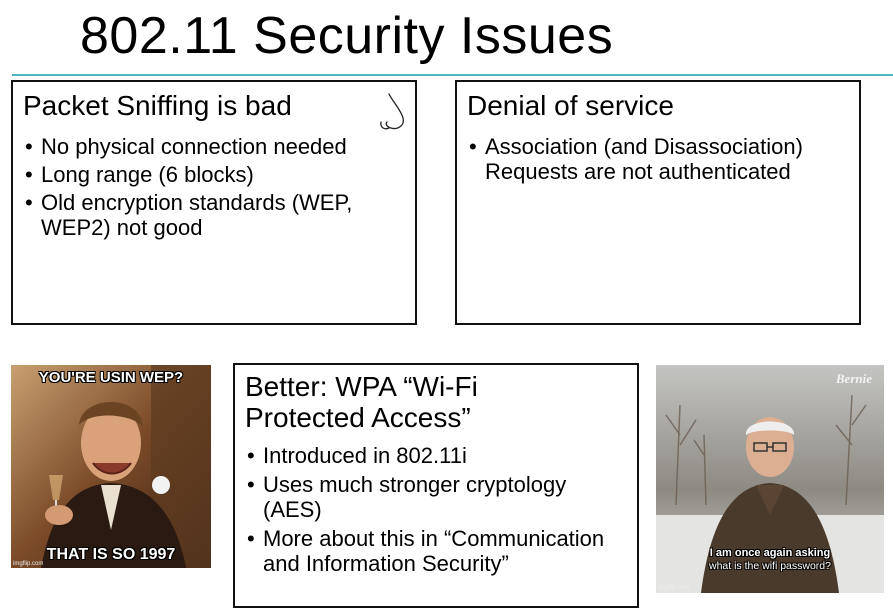 This screenshot has height=610, width=893. What do you see at coordinates (436, 455) in the screenshot?
I see `list-item: Introduced in 802.11i` at bounding box center [436, 455].